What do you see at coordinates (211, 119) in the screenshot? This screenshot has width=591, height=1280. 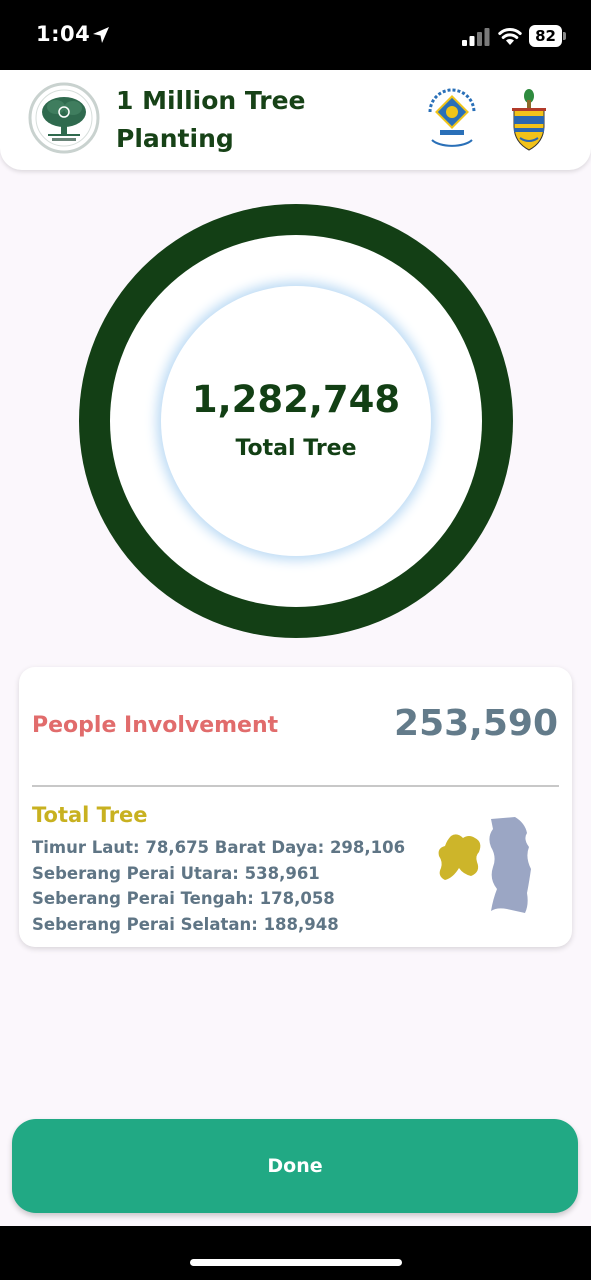 I see `app-title: 1 Million Tree Planting` at bounding box center [211, 119].